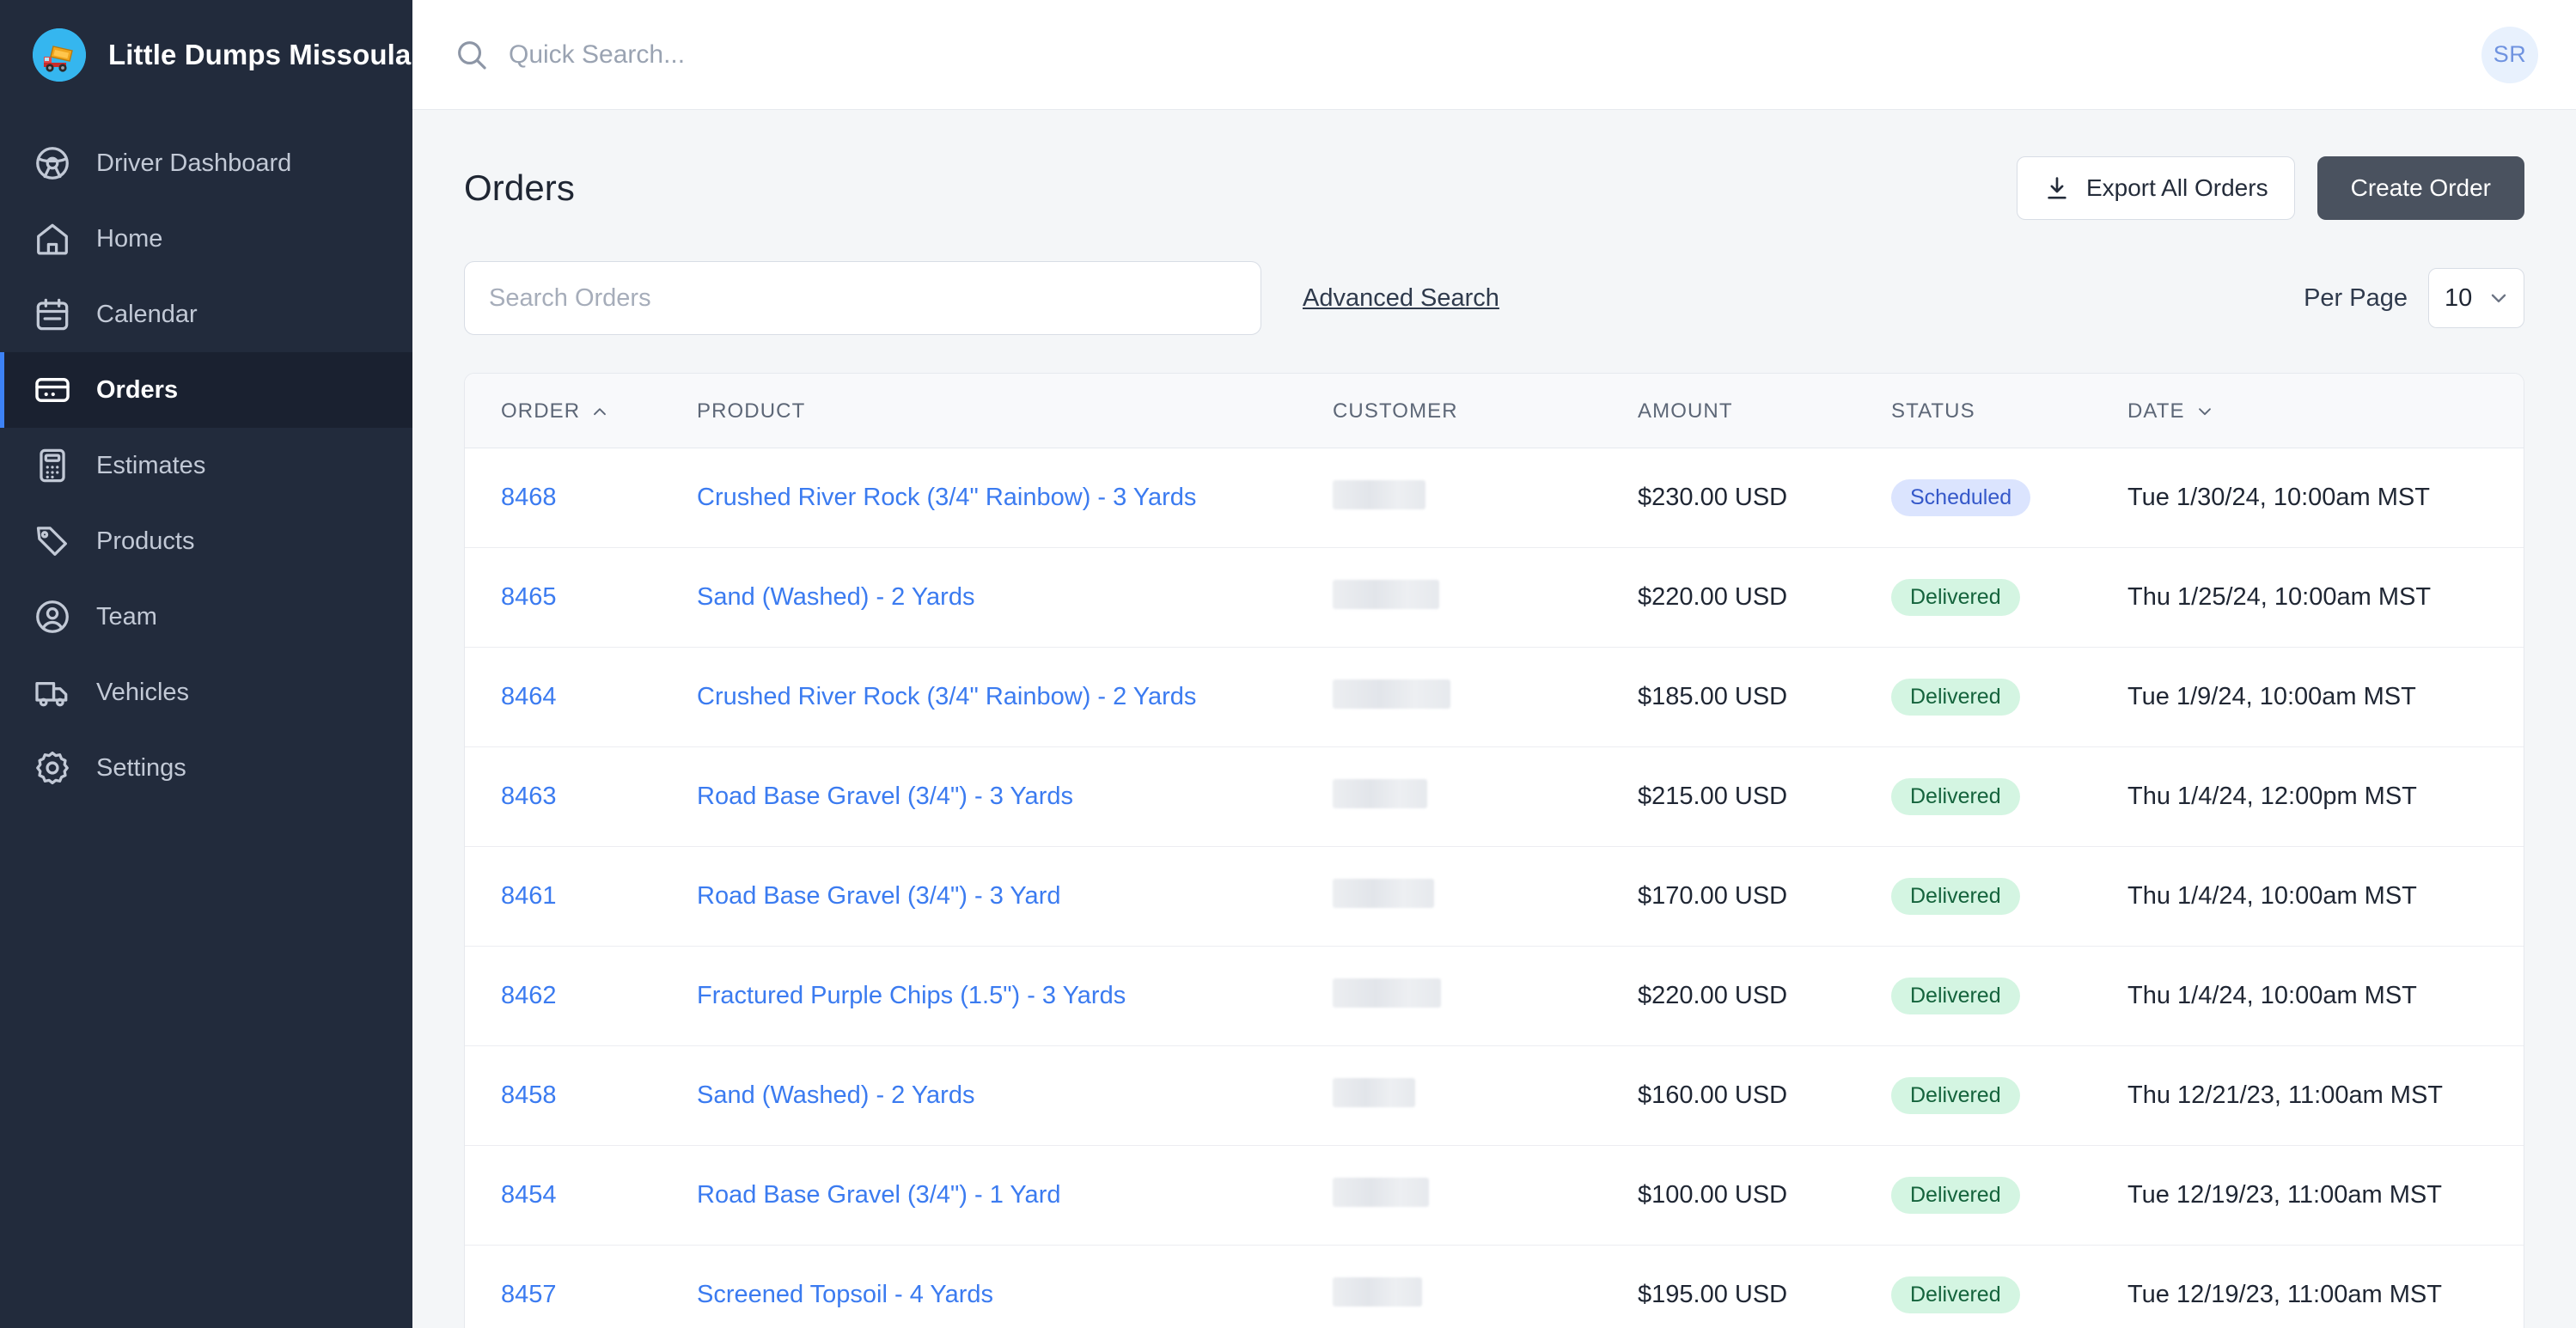  I want to click on order-number-link: 8464, so click(529, 697).